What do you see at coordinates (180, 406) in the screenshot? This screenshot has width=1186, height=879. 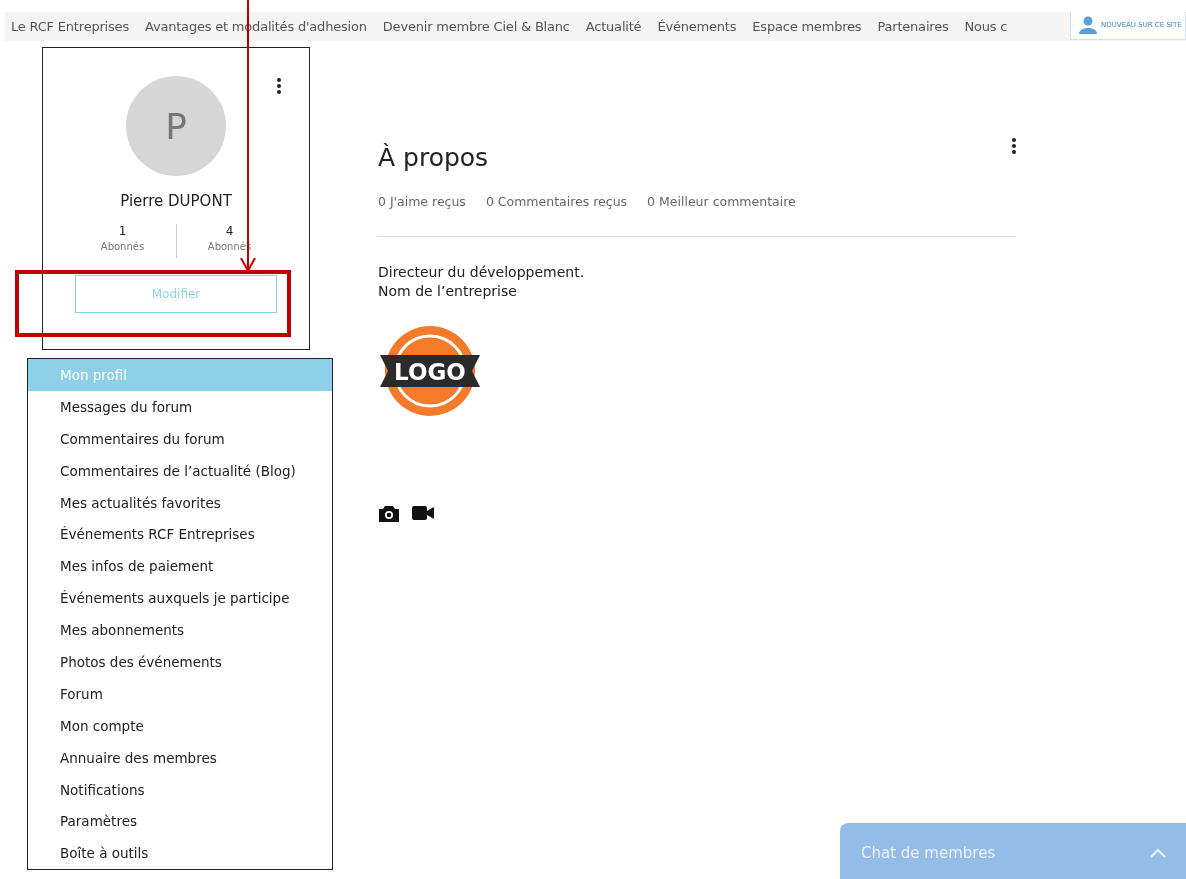 I see `menu-item: Messages du forum` at bounding box center [180, 406].